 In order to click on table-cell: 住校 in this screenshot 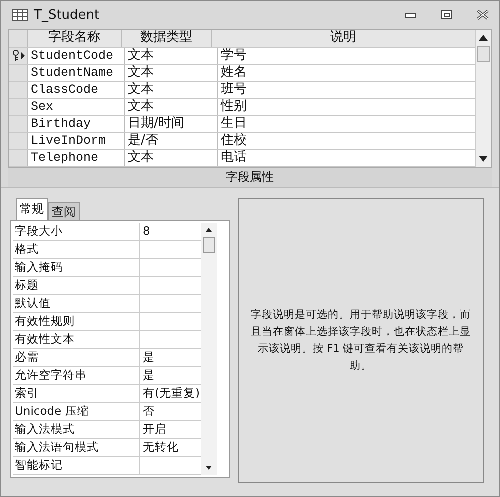, I will do `click(346, 141)`.